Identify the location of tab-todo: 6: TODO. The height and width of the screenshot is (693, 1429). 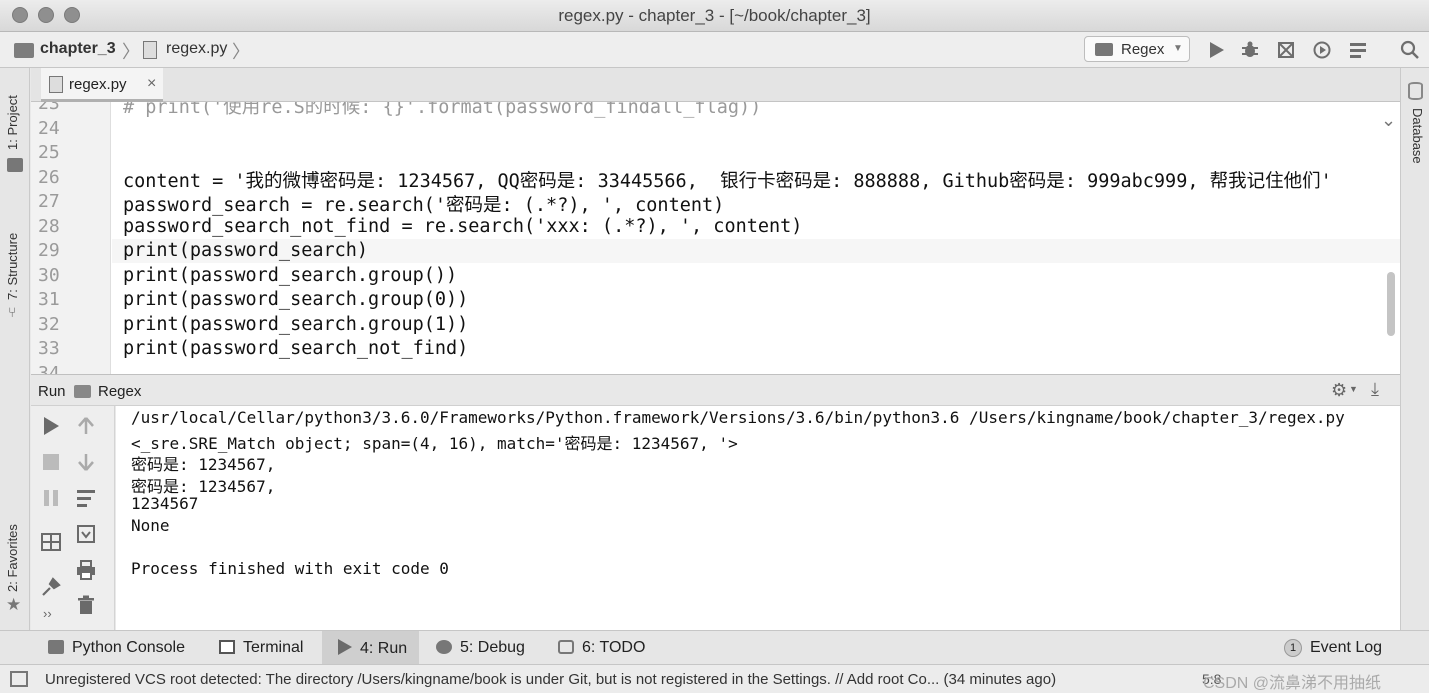
(601, 648).